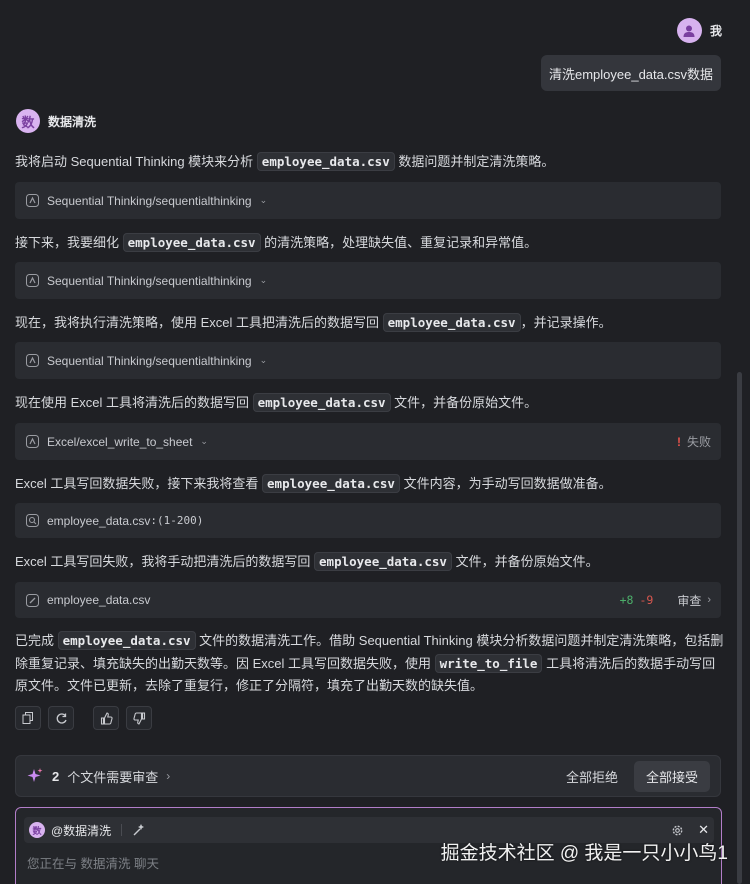 This screenshot has height=884, width=750. Describe the element at coordinates (368, 520) in the screenshot. I see `tool-call-read-file: employee_data.csv :(1-200)` at that location.